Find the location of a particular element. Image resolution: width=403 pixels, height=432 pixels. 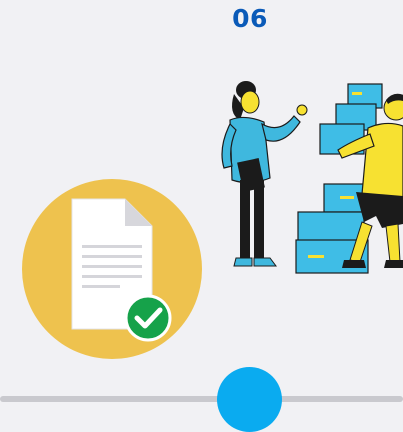

woman-figure is located at coordinates (264, 174).